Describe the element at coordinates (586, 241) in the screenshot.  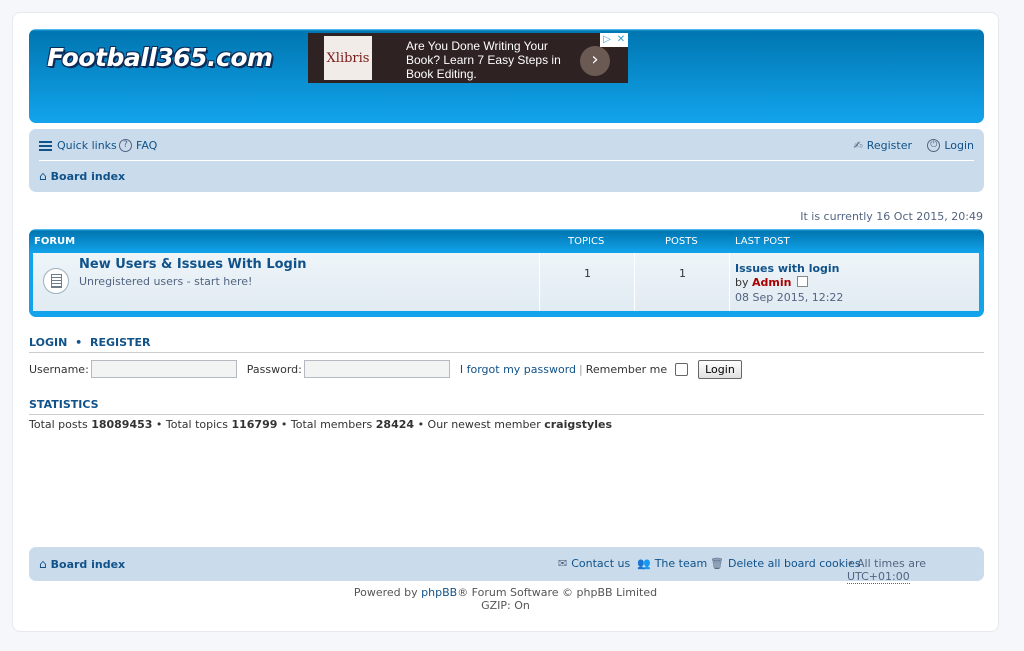
I see `header-topics: TOPICS` at that location.